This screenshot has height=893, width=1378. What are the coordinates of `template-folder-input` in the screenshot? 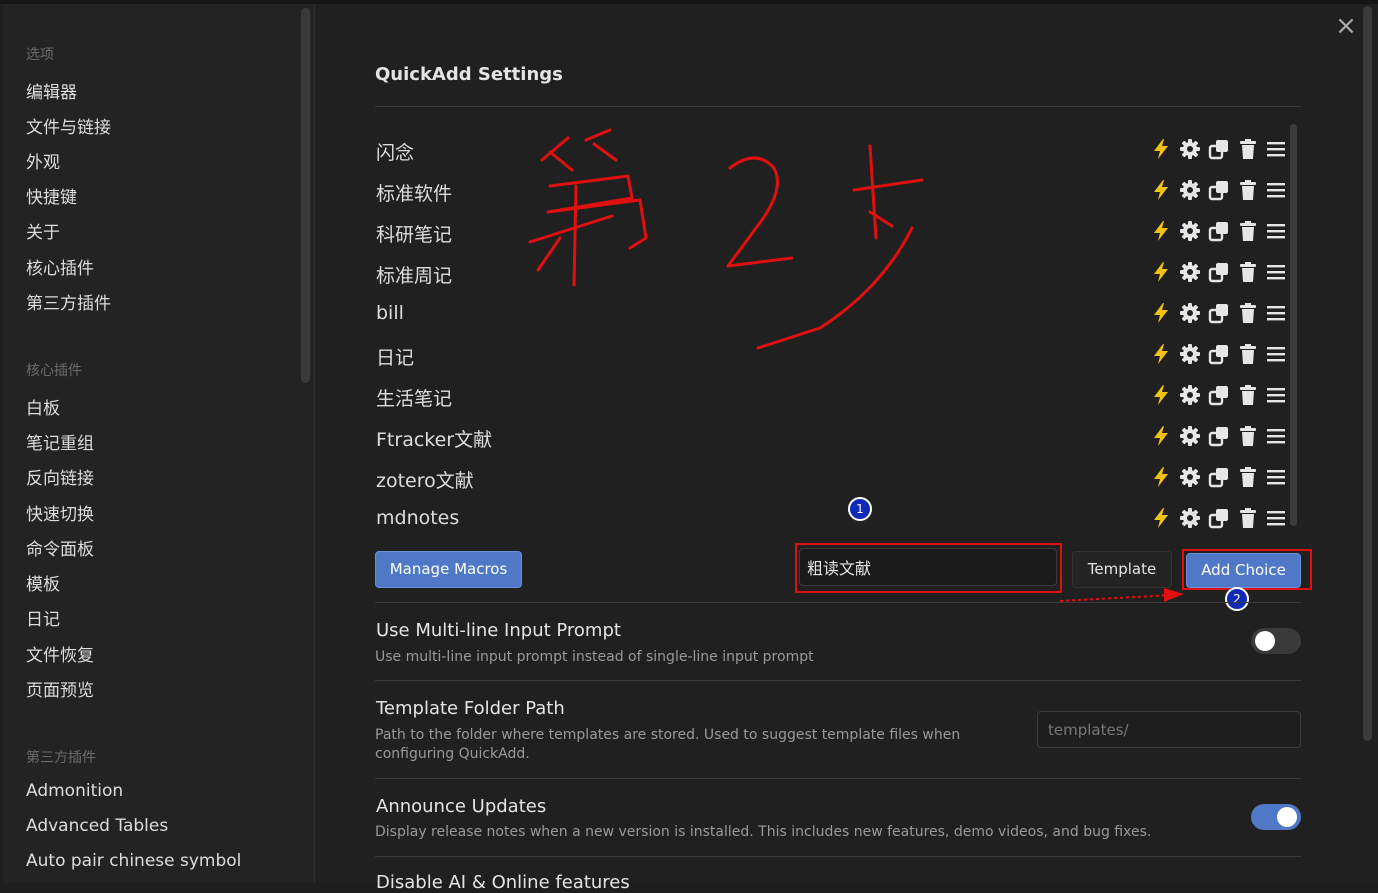 It's located at (1169, 729).